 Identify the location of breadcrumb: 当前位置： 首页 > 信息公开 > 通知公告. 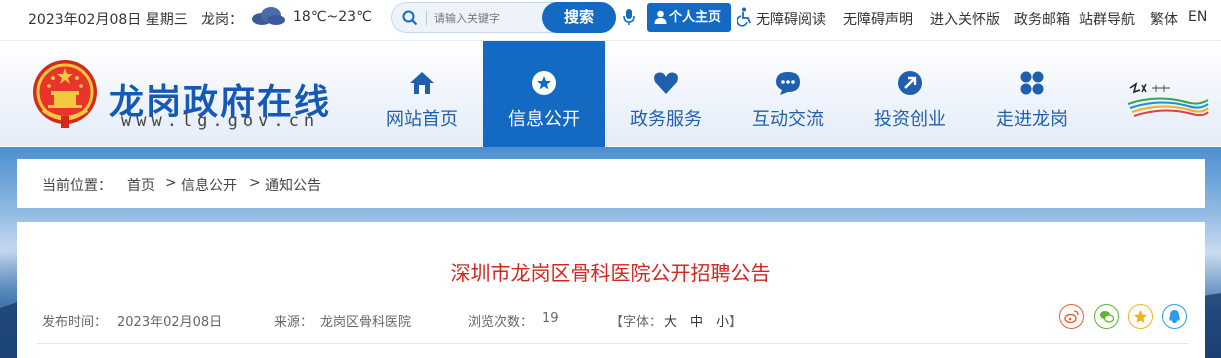
(611, 183).